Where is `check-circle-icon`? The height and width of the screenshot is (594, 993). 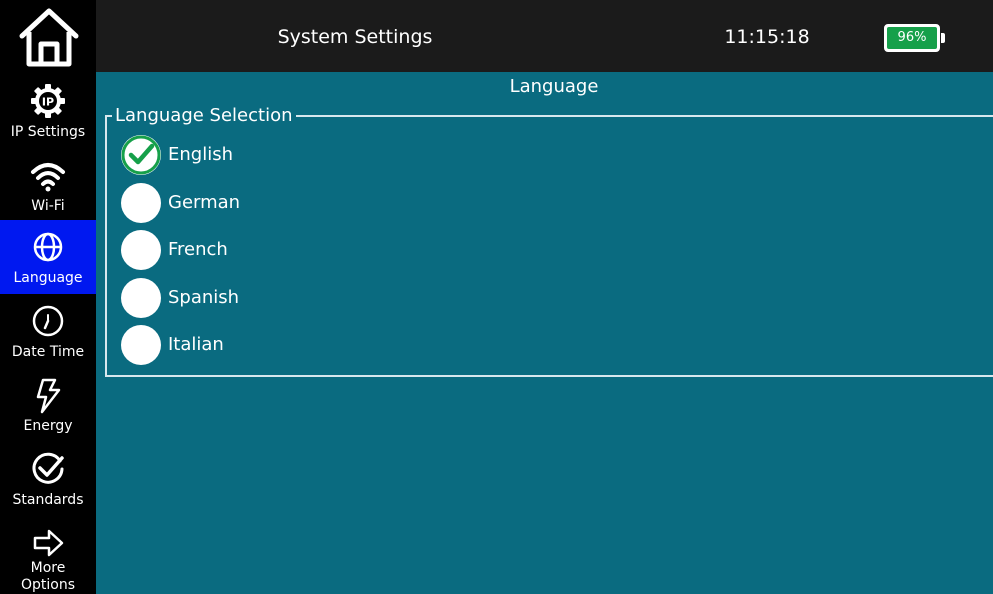 check-circle-icon is located at coordinates (48, 468).